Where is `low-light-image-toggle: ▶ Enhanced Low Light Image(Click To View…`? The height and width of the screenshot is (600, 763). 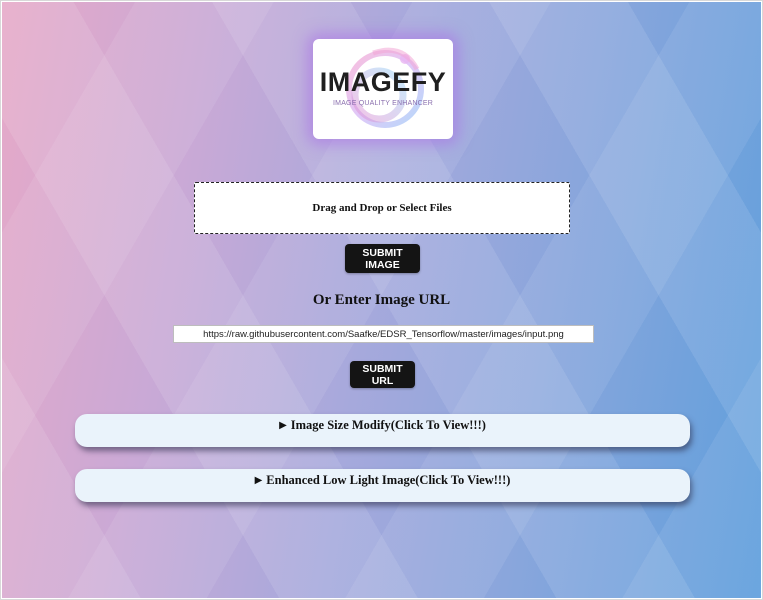
low-light-image-toggle: ▶ Enhanced Low Light Image(Click To View… is located at coordinates (382, 485).